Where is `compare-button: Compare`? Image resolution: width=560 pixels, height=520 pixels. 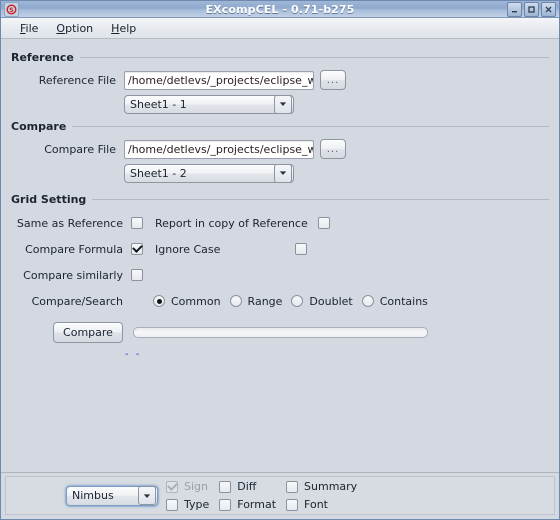 compare-button: Compare is located at coordinates (88, 332).